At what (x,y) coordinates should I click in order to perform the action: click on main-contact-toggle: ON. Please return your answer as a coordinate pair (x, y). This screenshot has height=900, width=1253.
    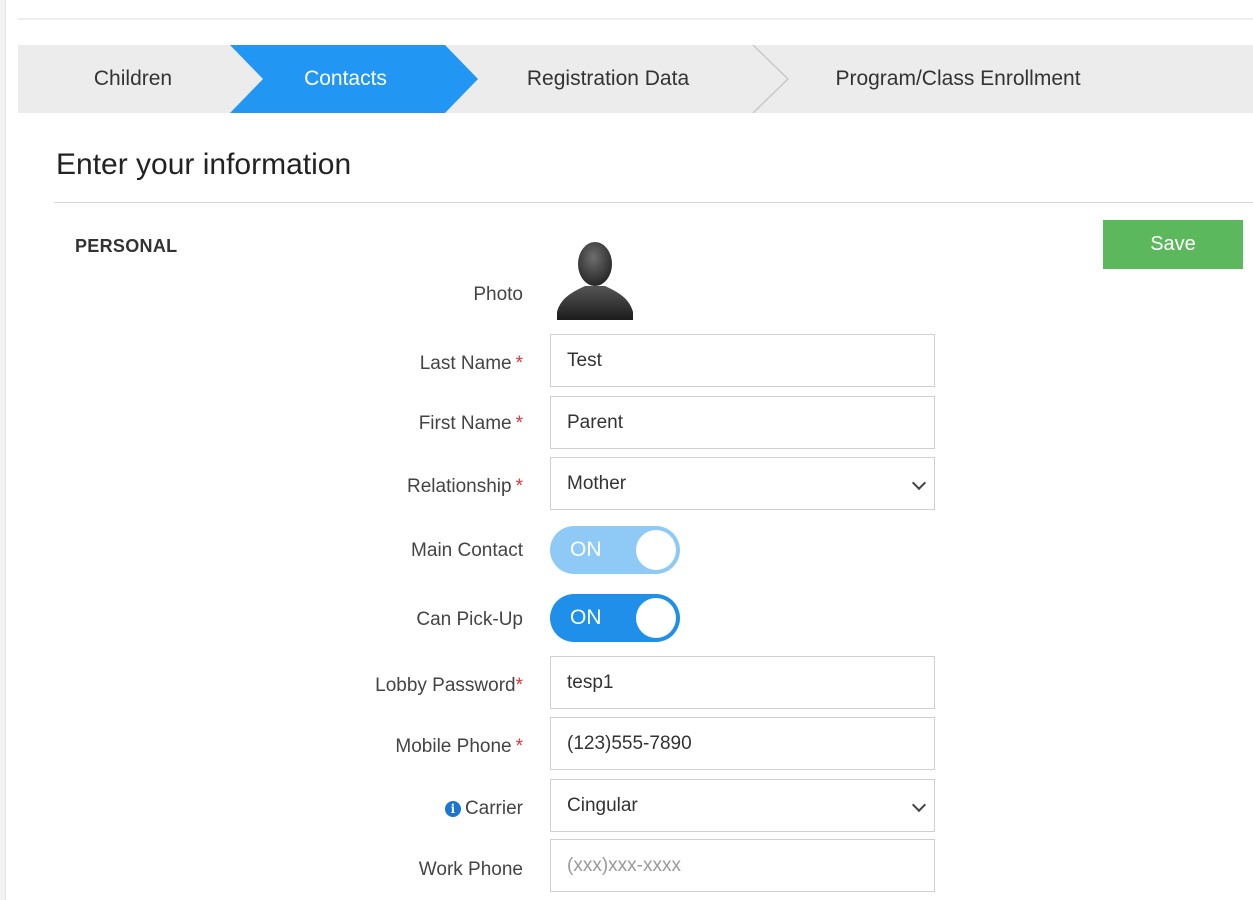
    Looking at the image, I should click on (615, 550).